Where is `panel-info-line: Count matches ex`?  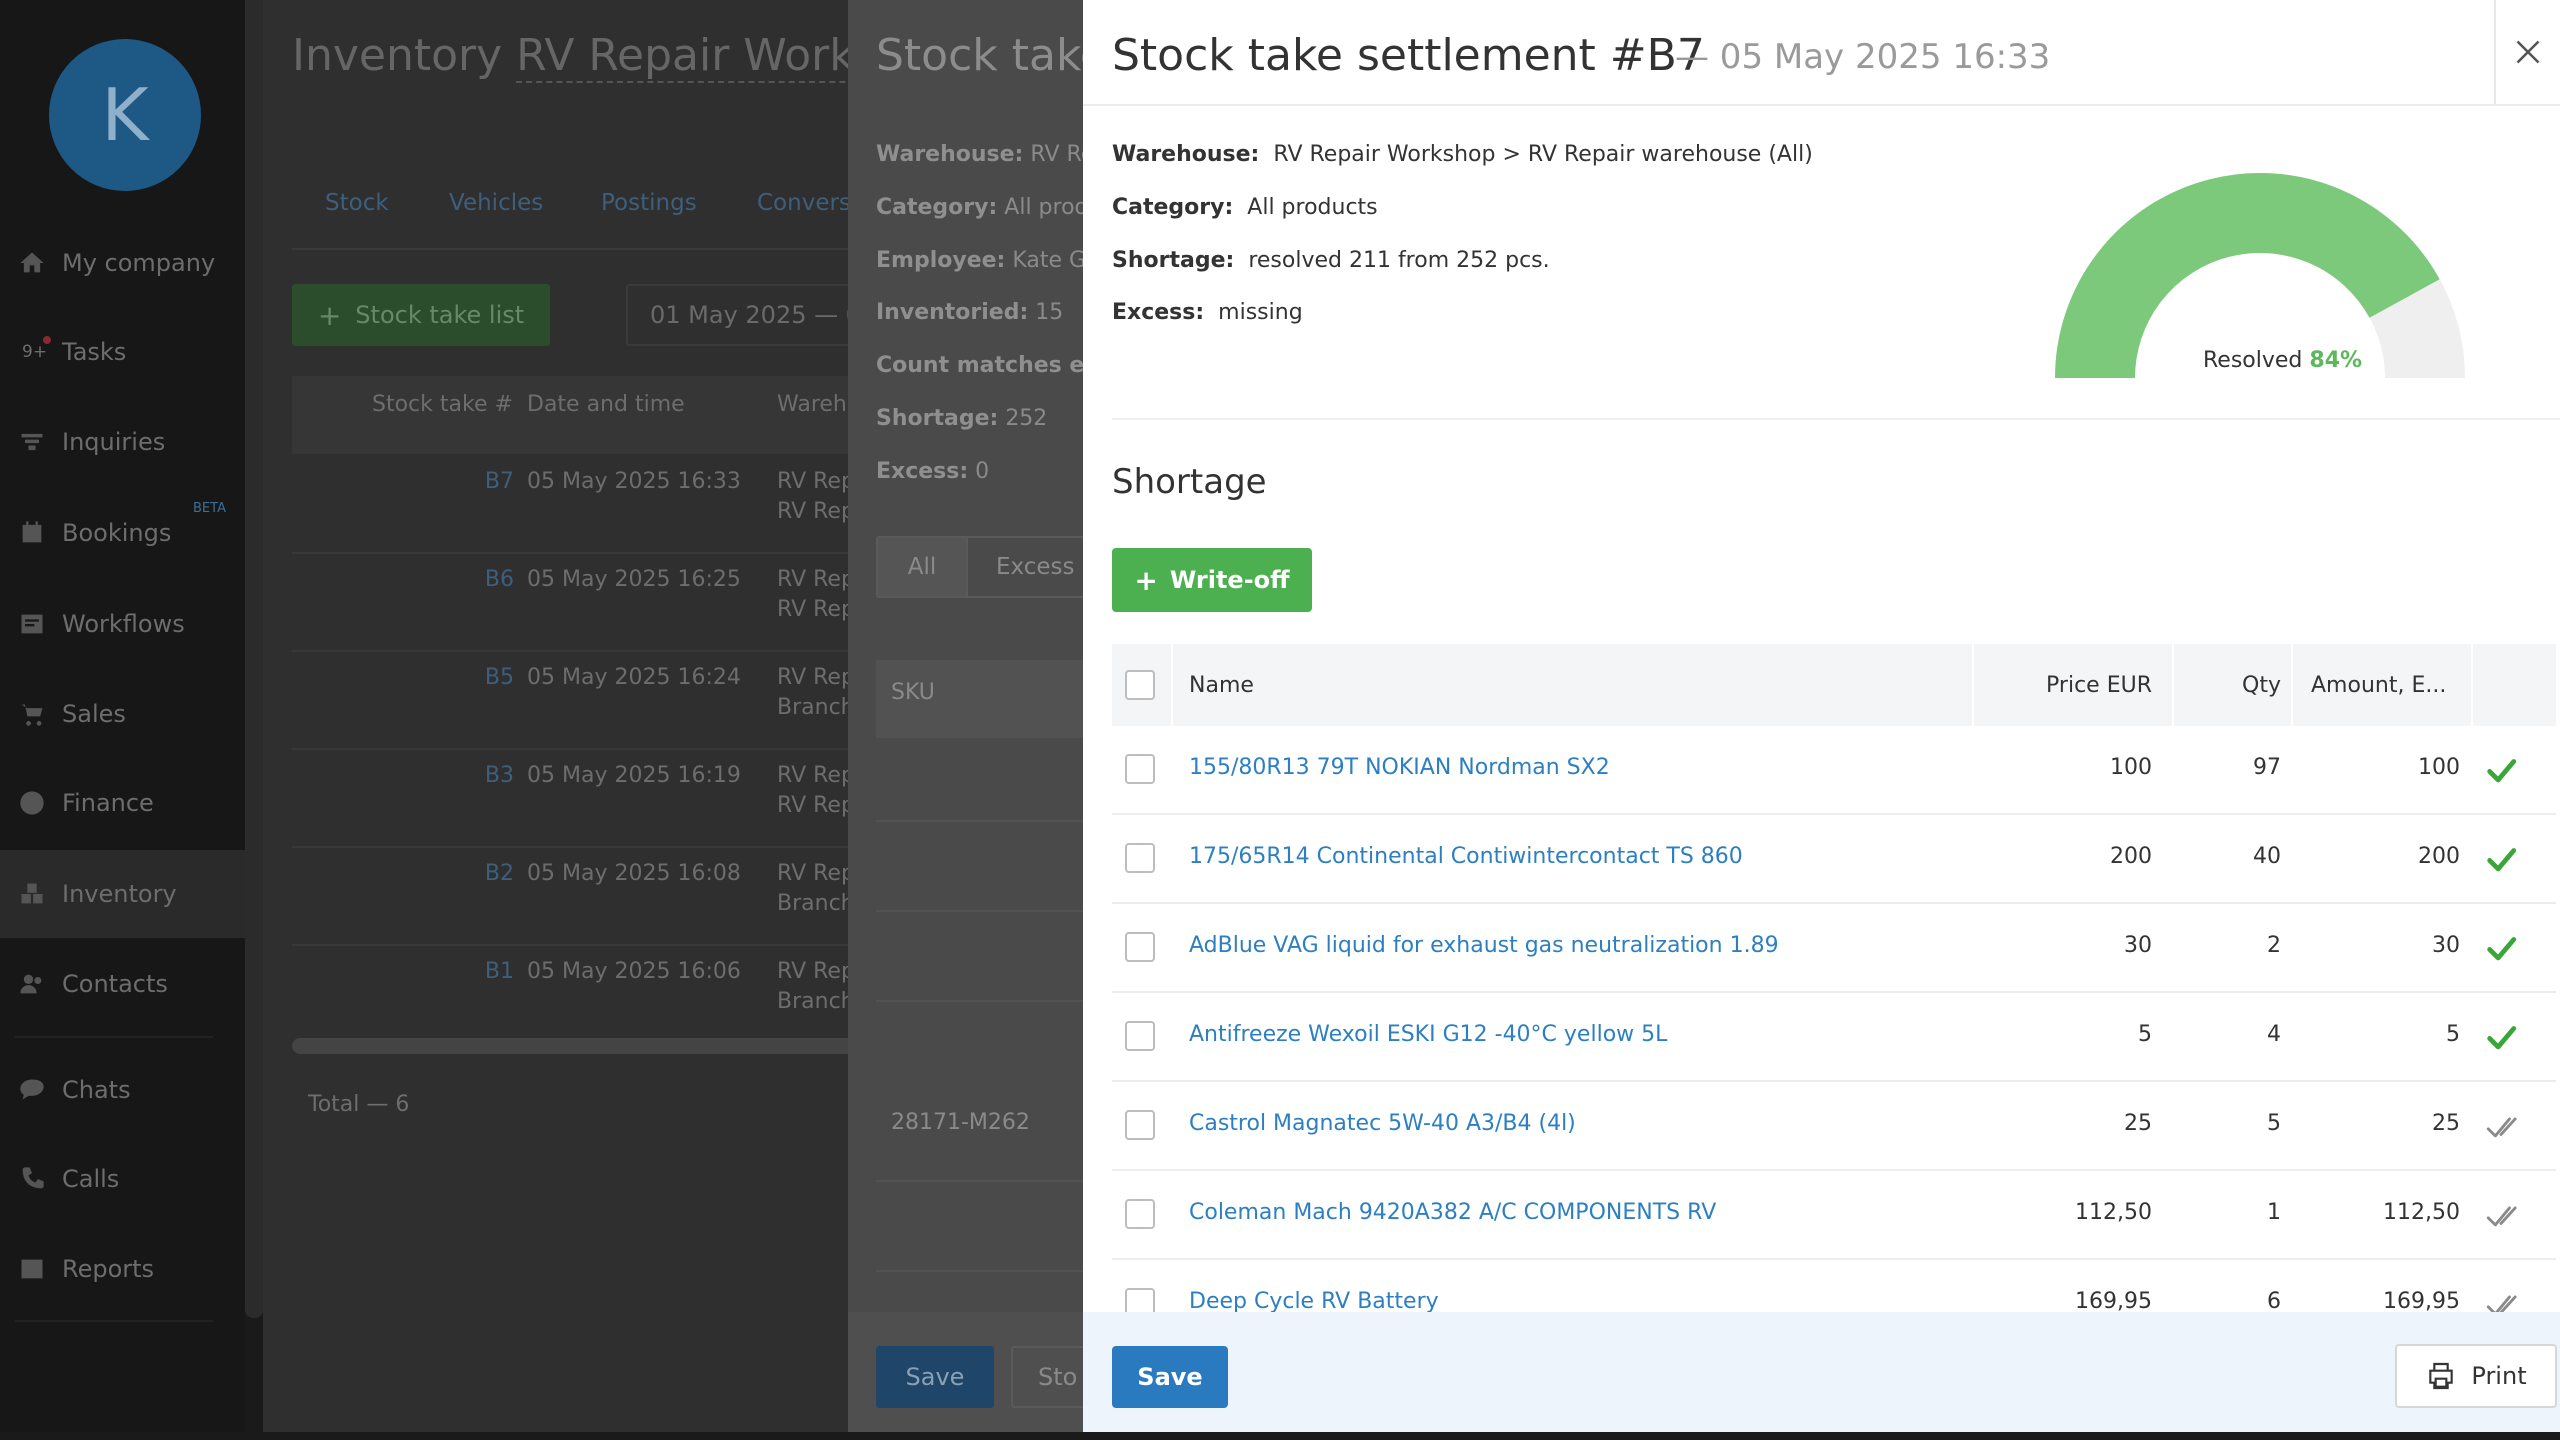
panel-info-line: Count matches ex is located at coordinates (979, 365).